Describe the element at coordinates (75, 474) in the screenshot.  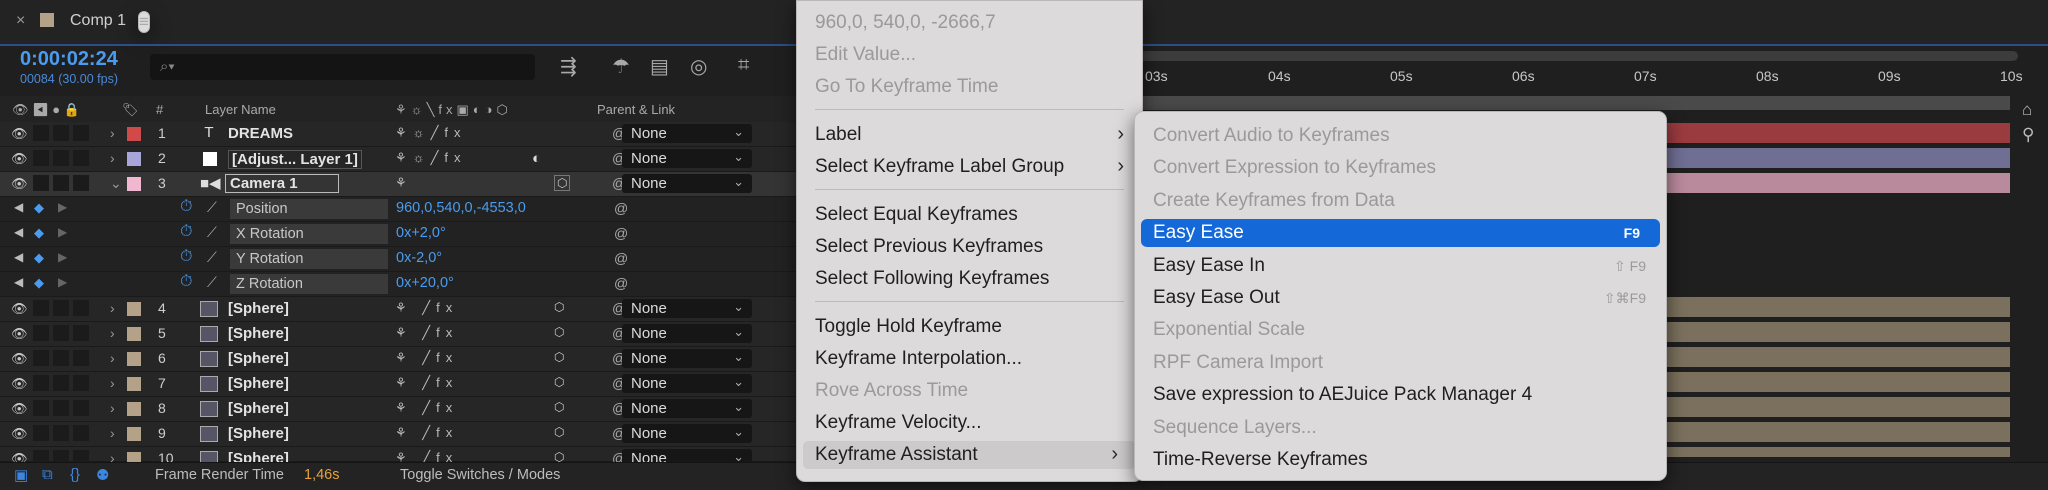
I see `in-out-pane-icon: {}` at that location.